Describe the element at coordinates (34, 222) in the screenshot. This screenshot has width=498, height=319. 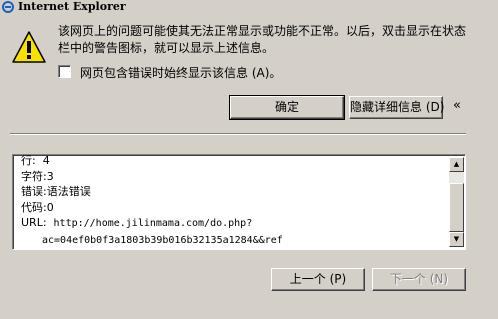
I see `detail-url-label: URL:` at that location.